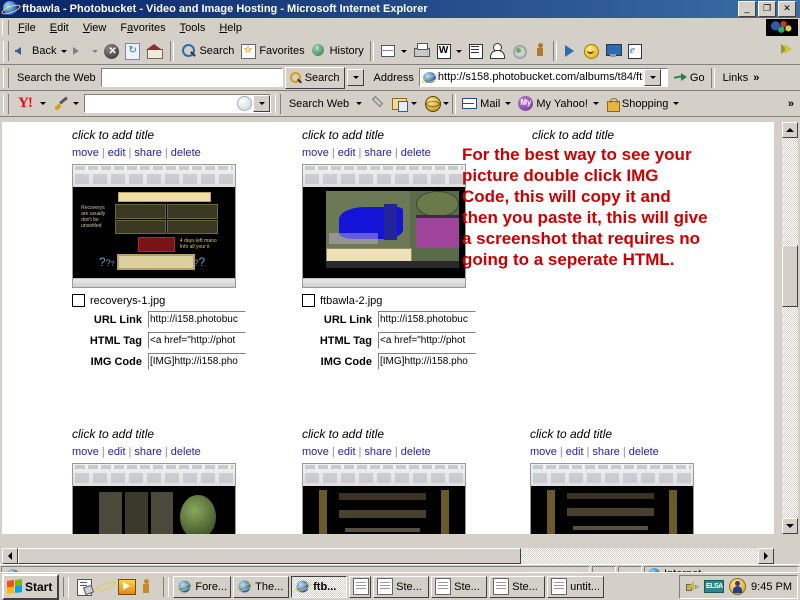 The image size is (800, 600). I want to click on links-label: Links, so click(736, 78).